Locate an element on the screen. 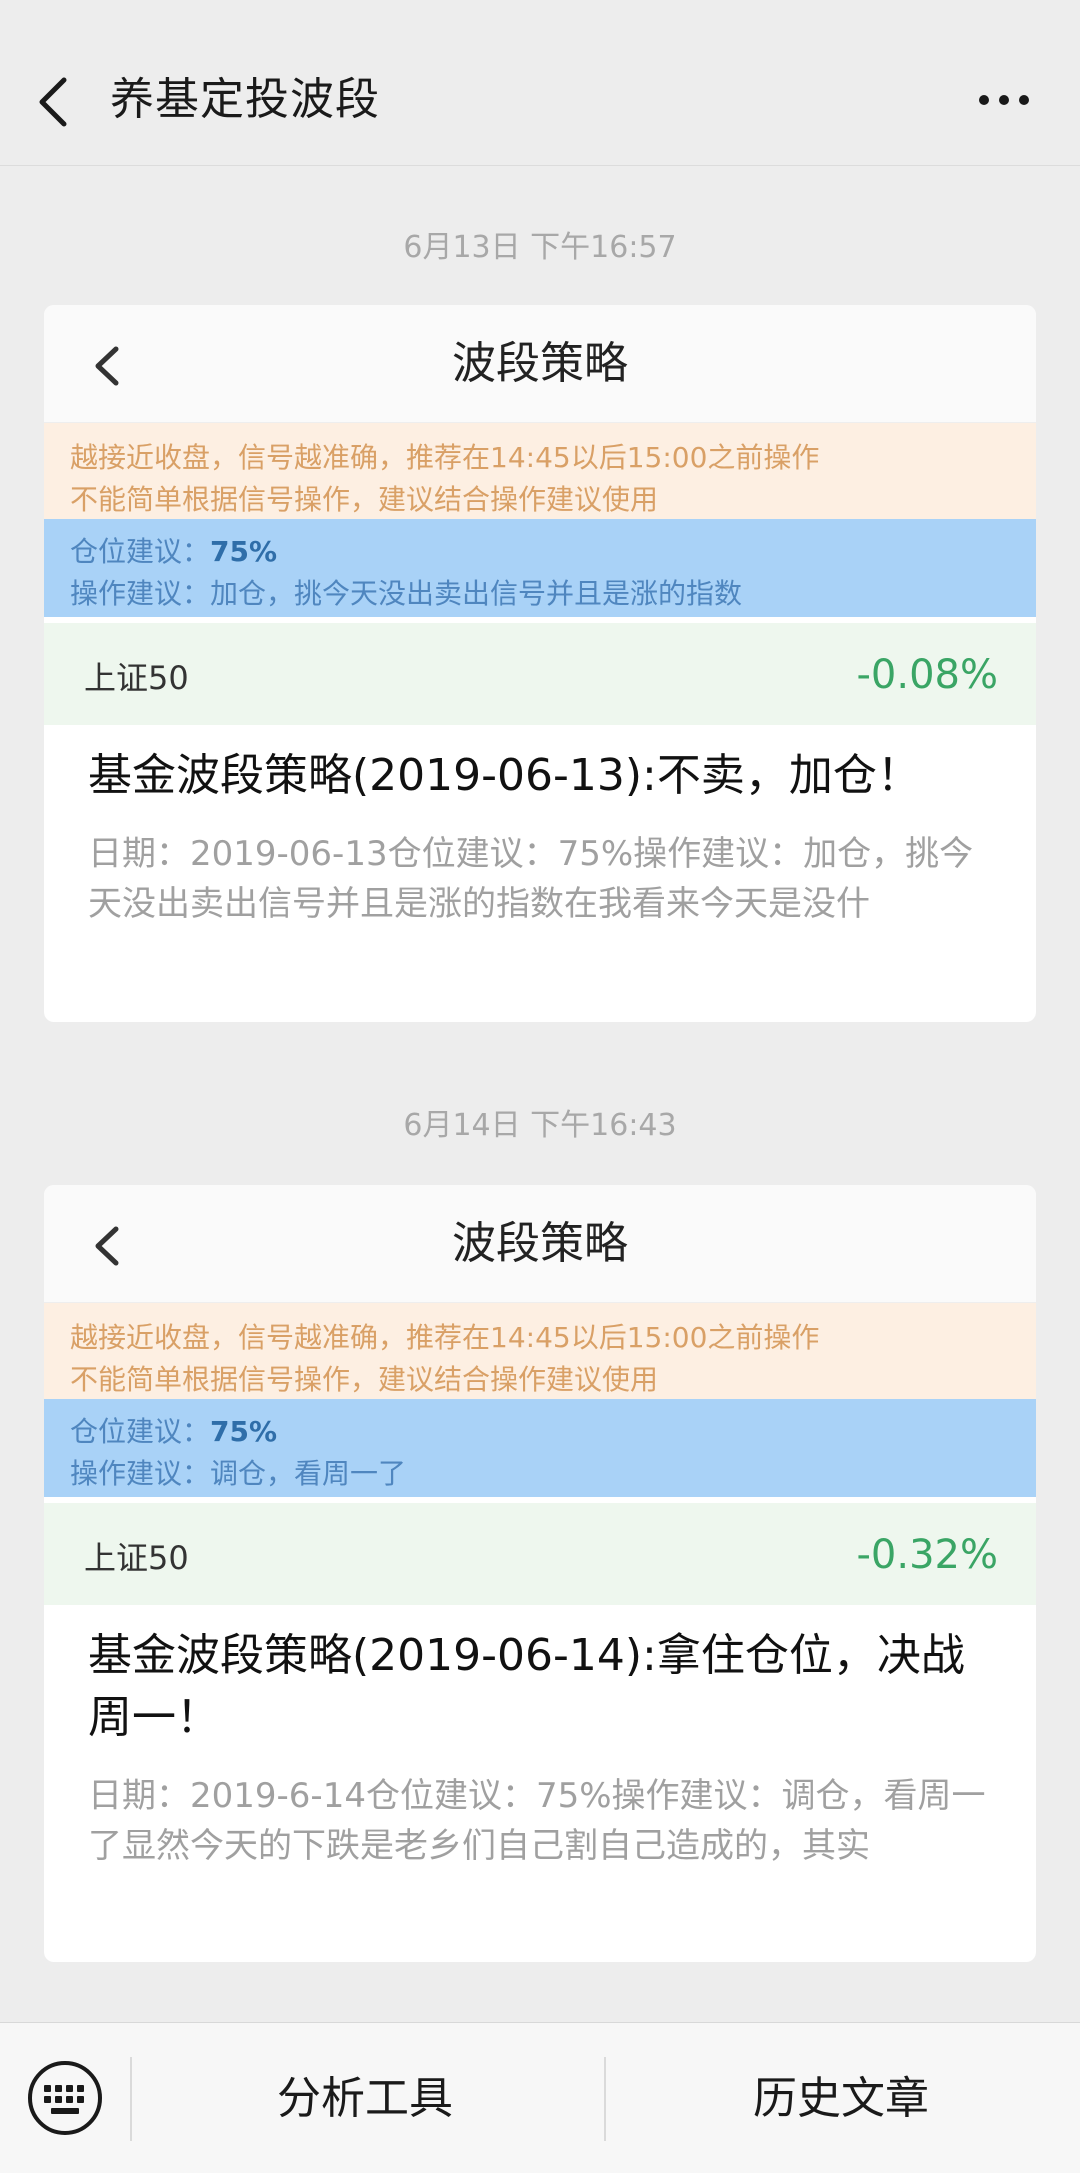  more-dots-icon is located at coordinates (1004, 100).